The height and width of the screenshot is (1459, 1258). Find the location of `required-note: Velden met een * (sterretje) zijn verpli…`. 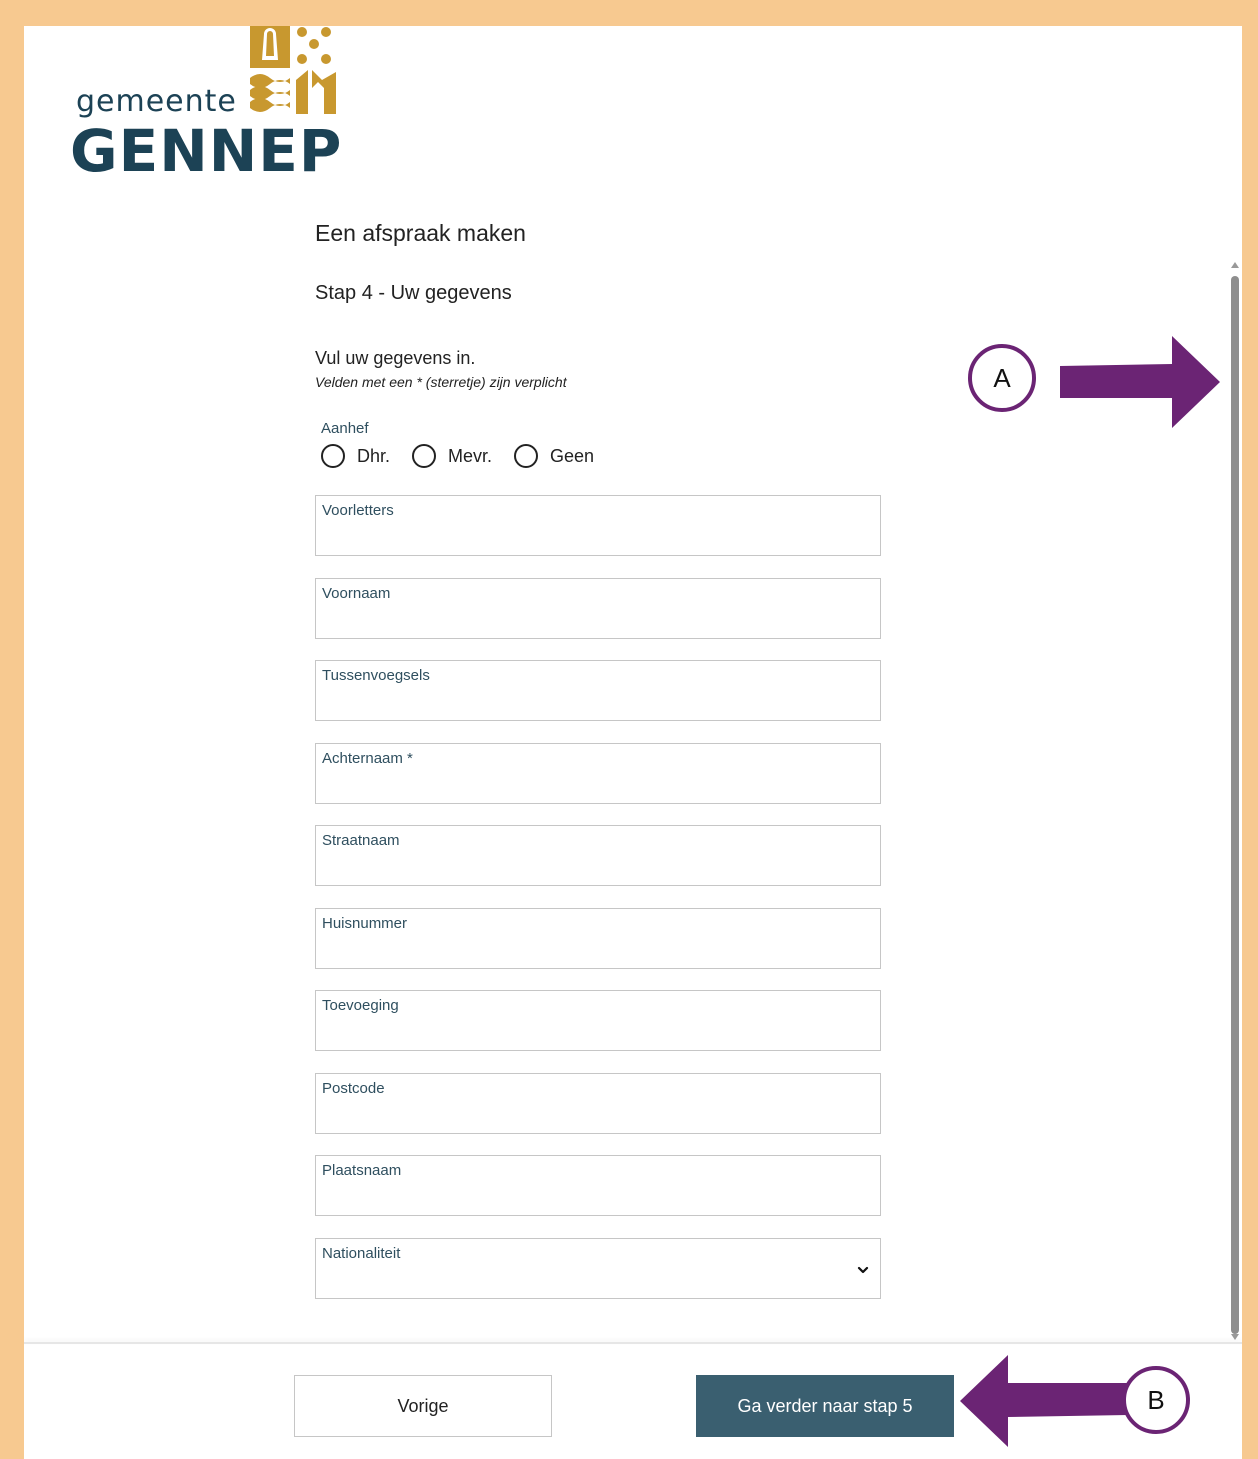

required-note: Velden met een * (sterretje) zijn verpli… is located at coordinates (441, 382).